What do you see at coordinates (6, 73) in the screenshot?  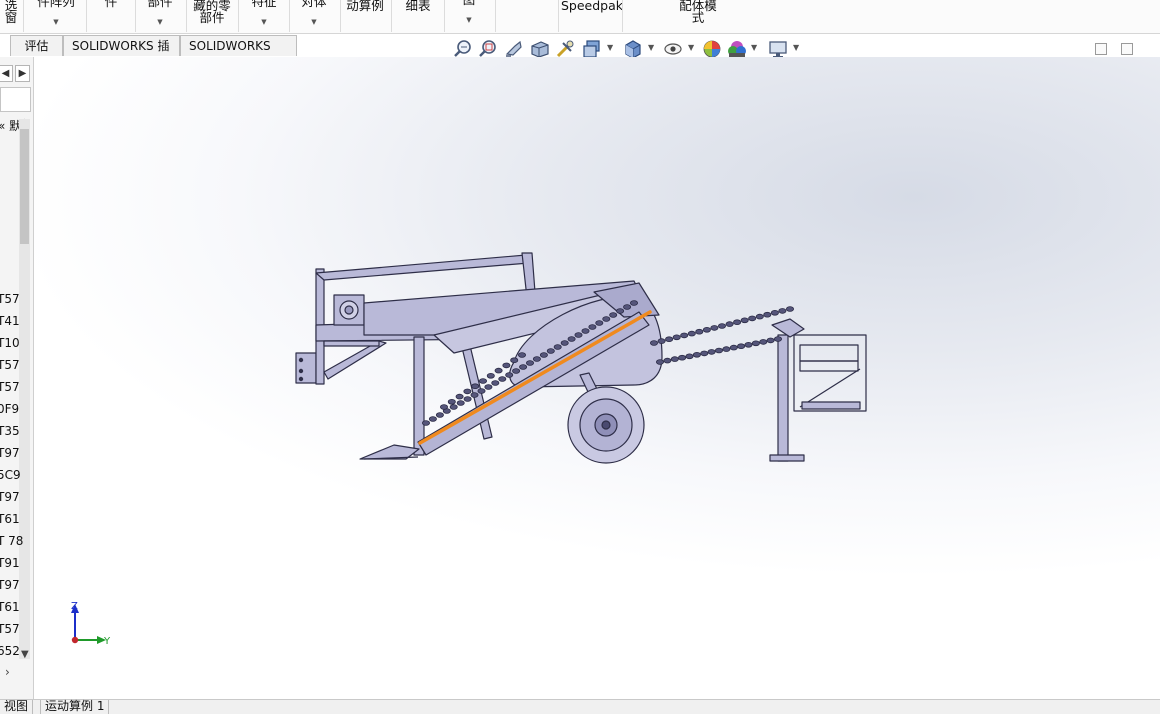 I see `panel-scroll-left-button: ◀` at bounding box center [6, 73].